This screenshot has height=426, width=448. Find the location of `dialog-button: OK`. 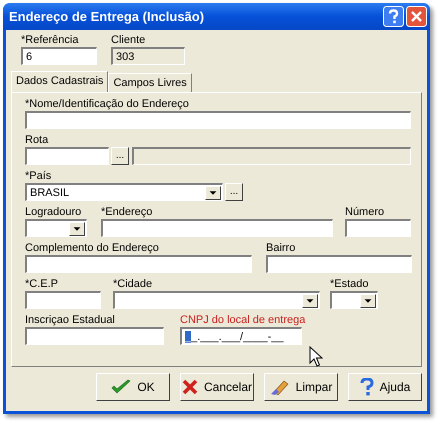

dialog-button: OK is located at coordinates (133, 387).